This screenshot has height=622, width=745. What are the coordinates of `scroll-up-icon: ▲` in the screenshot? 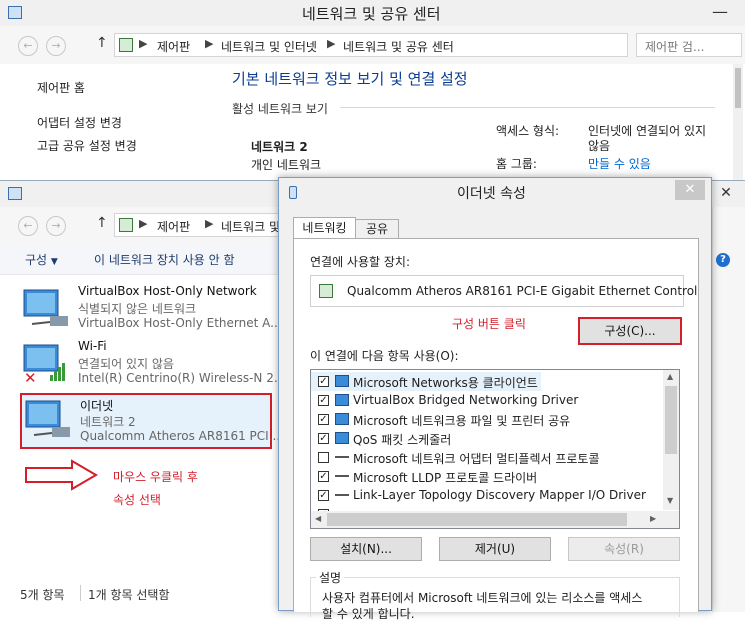 It's located at (670, 376).